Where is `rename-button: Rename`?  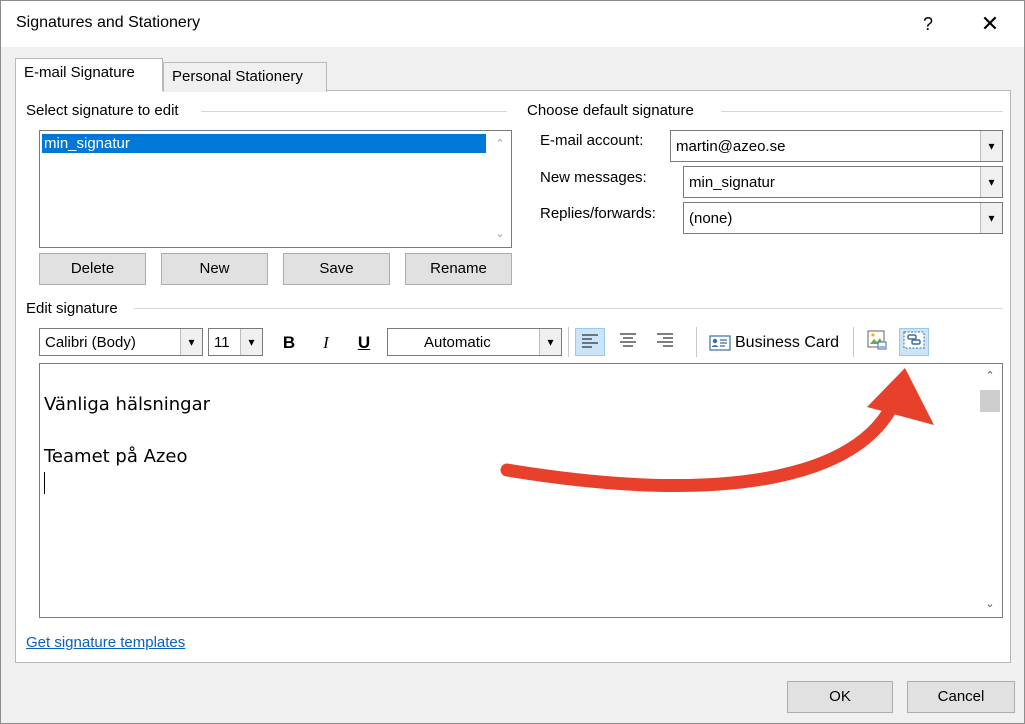 rename-button: Rename is located at coordinates (458, 269).